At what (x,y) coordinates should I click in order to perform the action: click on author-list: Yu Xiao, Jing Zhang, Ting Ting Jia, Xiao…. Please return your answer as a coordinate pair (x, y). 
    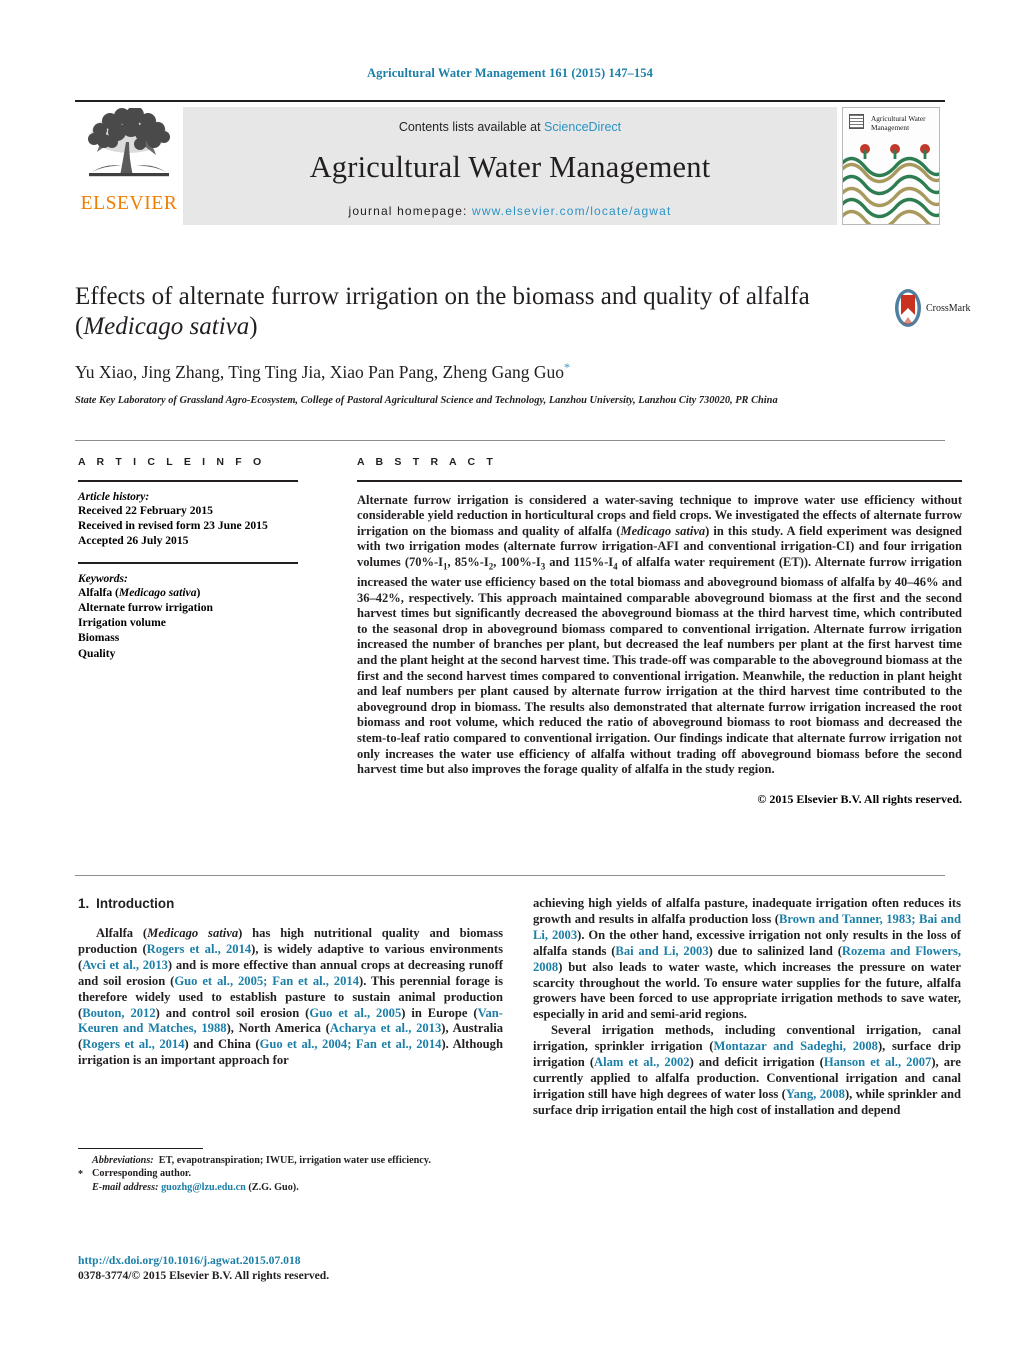
    Looking at the image, I should click on (475, 371).